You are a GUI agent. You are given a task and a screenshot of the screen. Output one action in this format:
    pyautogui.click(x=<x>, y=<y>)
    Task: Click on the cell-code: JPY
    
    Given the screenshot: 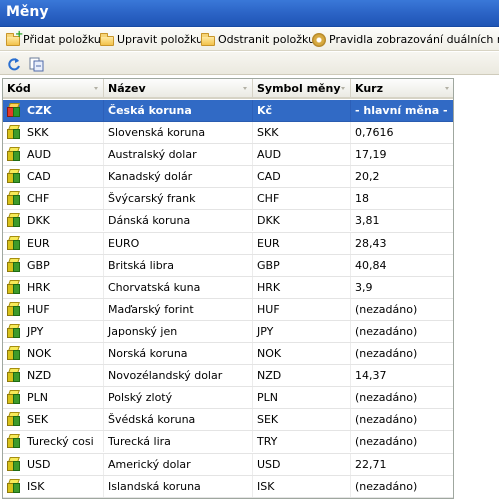 What is the action you would take?
    pyautogui.click(x=53, y=331)
    